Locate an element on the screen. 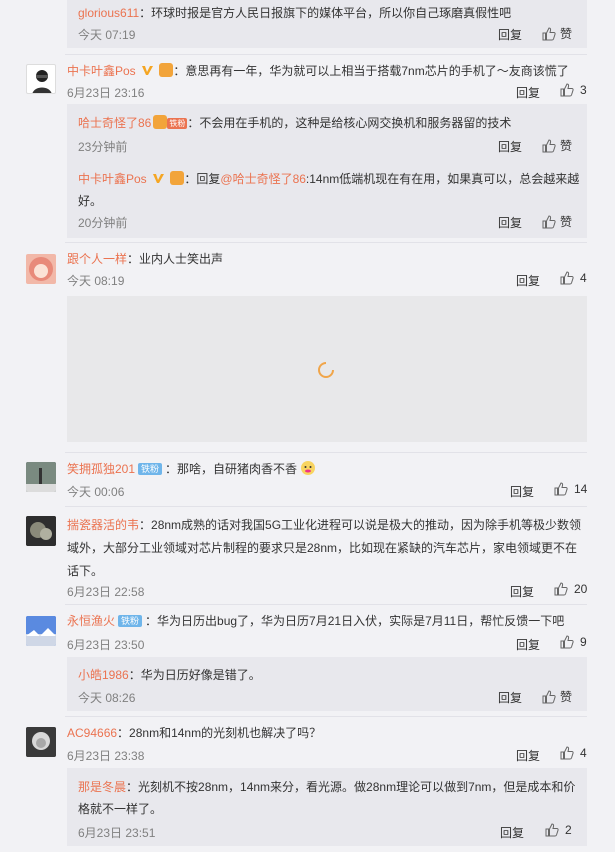 Image resolution: width=615 pixels, height=852 pixels. comment-nickname: 中卡叶鑫Pos is located at coordinates (101, 71).